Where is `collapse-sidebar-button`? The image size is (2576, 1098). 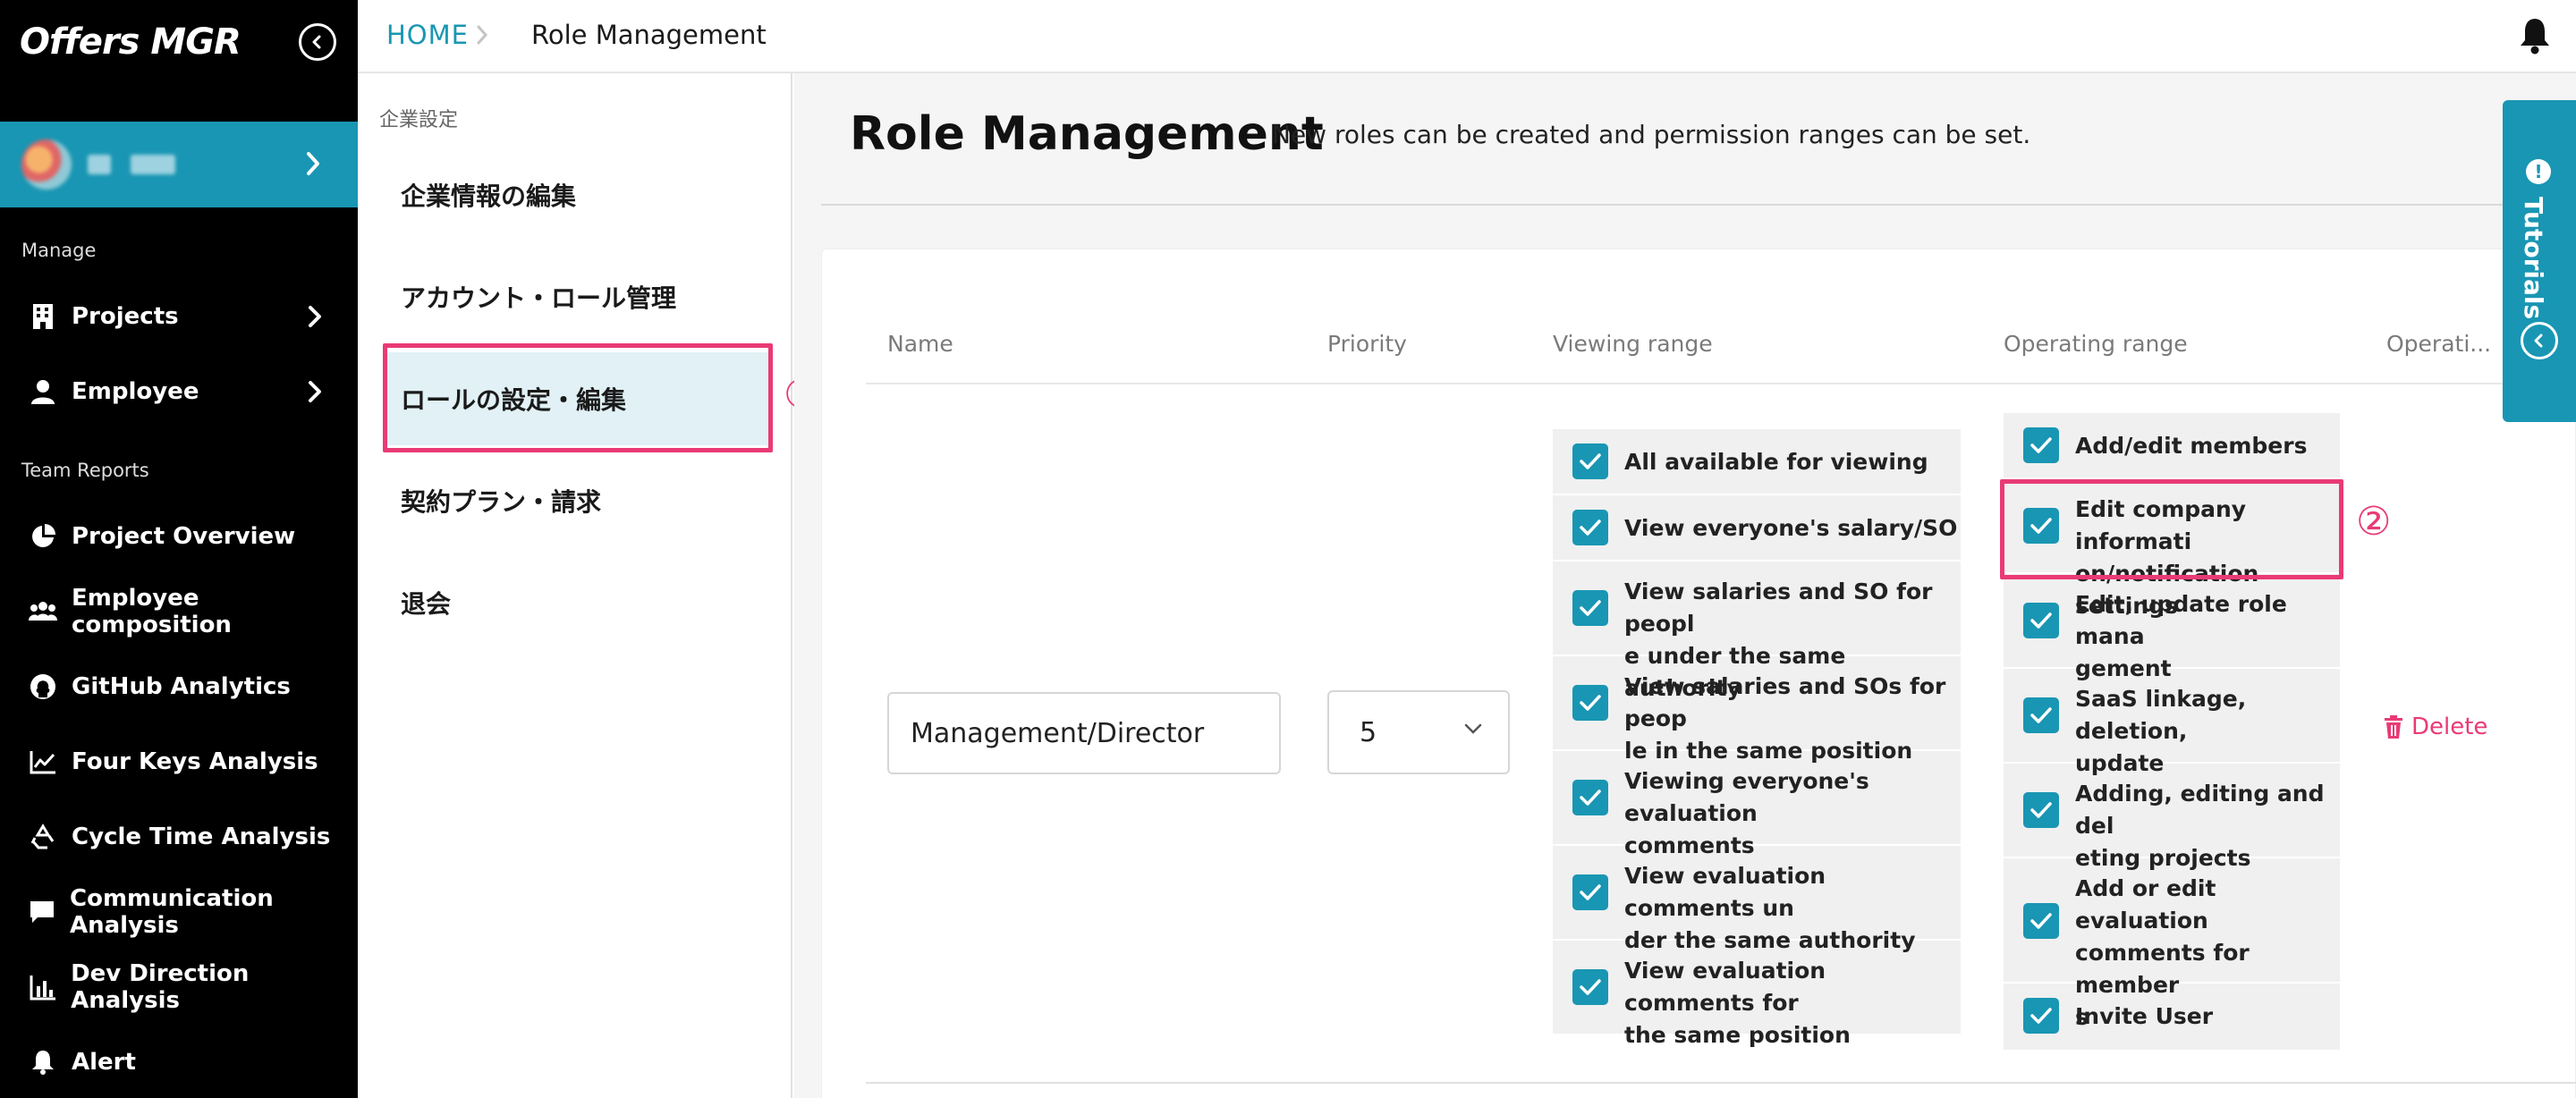 collapse-sidebar-button is located at coordinates (317, 42).